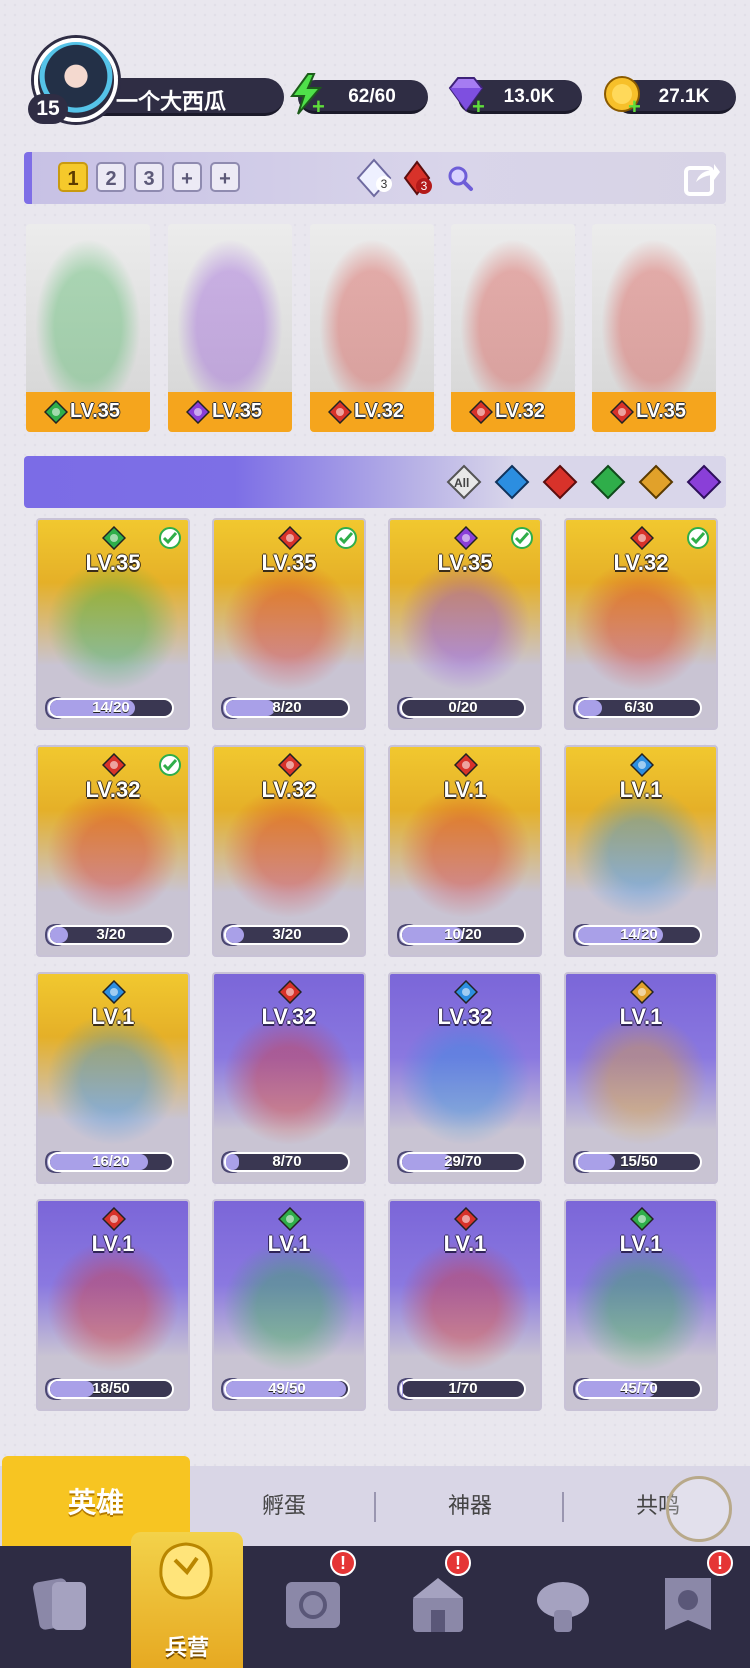 The image size is (750, 1668). What do you see at coordinates (187, 177) in the screenshot?
I see `team-slot-add-1: +` at bounding box center [187, 177].